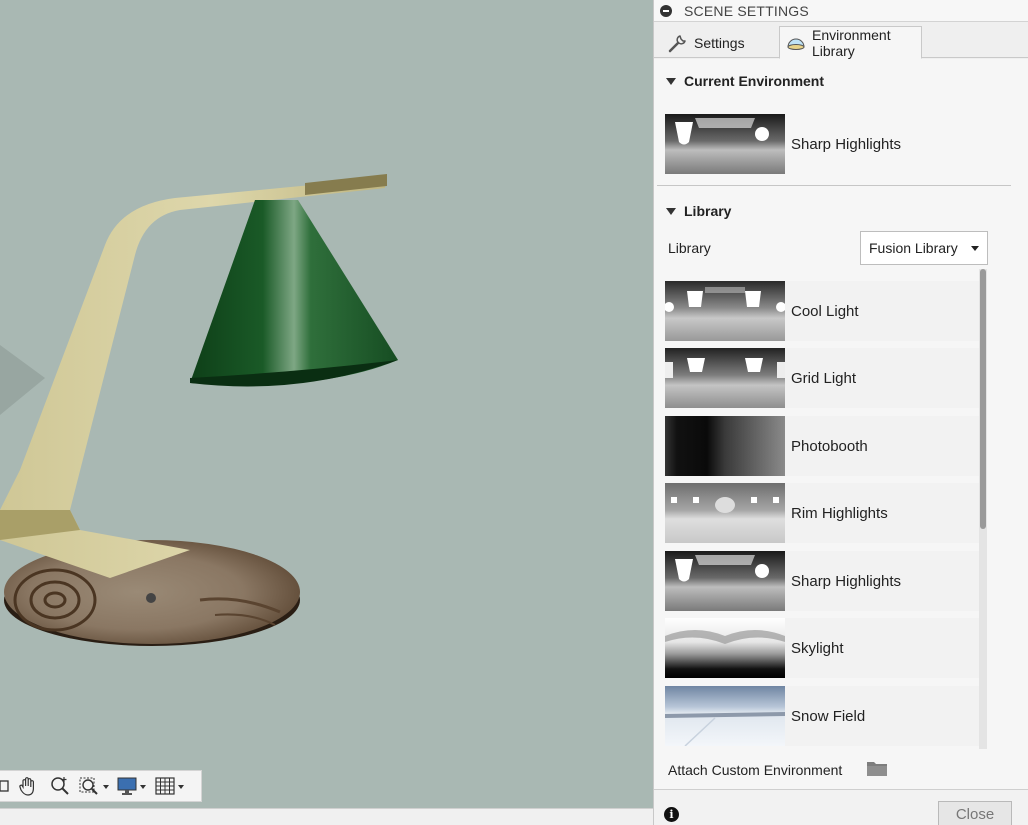 The height and width of the screenshot is (825, 1028). I want to click on wrench-icon, so click(678, 43).